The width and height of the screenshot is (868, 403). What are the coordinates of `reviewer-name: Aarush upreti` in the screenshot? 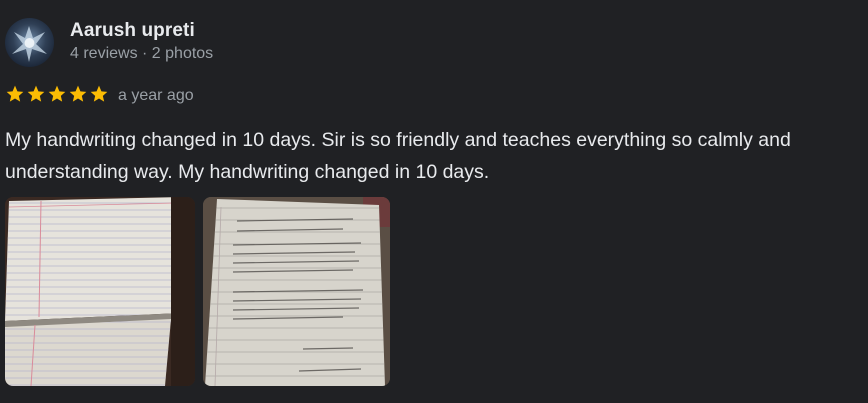 It's located at (132, 31).